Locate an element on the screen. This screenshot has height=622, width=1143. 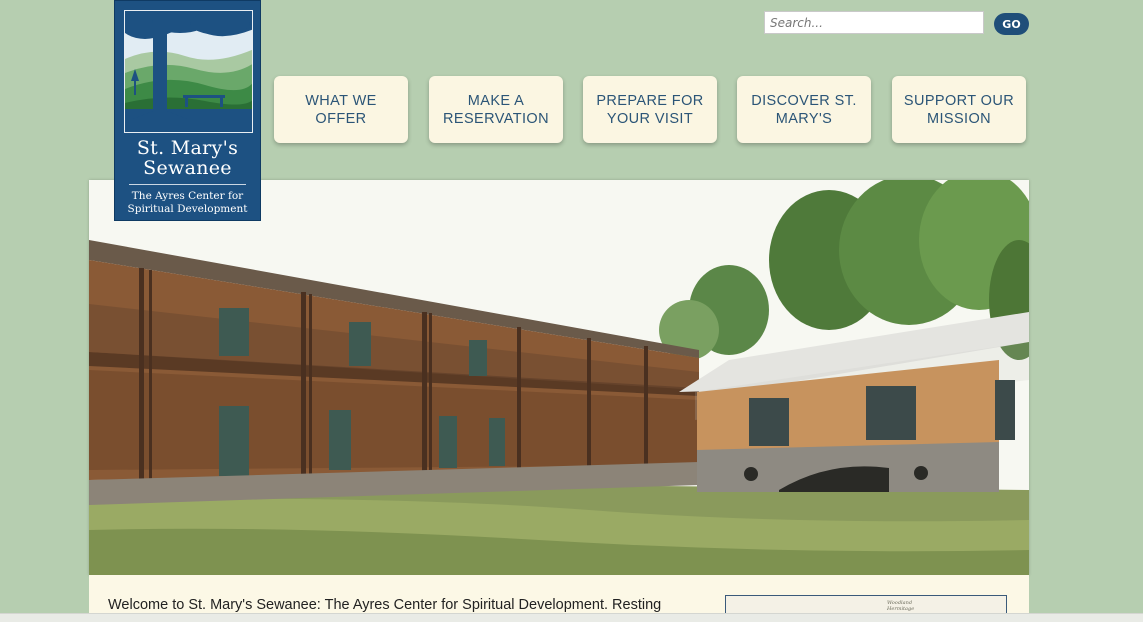
logo-divider is located at coordinates (187, 184).